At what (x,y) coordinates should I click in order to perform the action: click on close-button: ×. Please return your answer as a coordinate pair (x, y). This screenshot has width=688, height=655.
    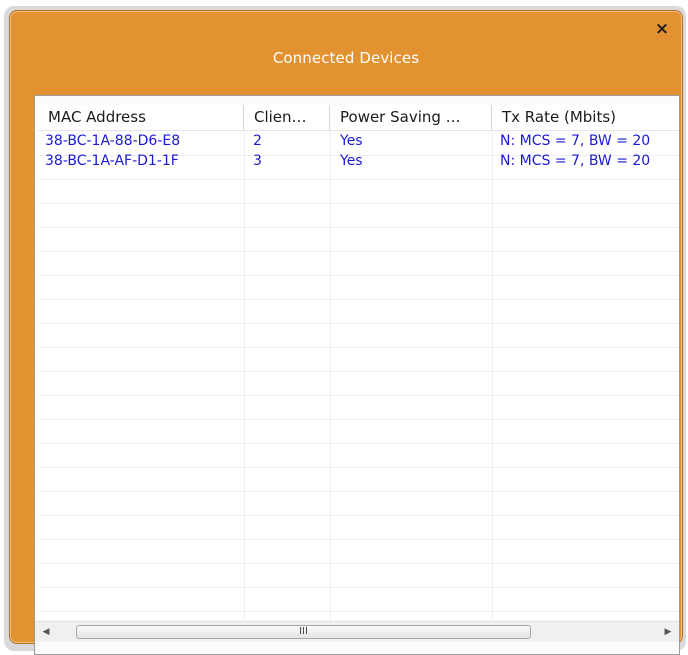
    Looking at the image, I should click on (662, 29).